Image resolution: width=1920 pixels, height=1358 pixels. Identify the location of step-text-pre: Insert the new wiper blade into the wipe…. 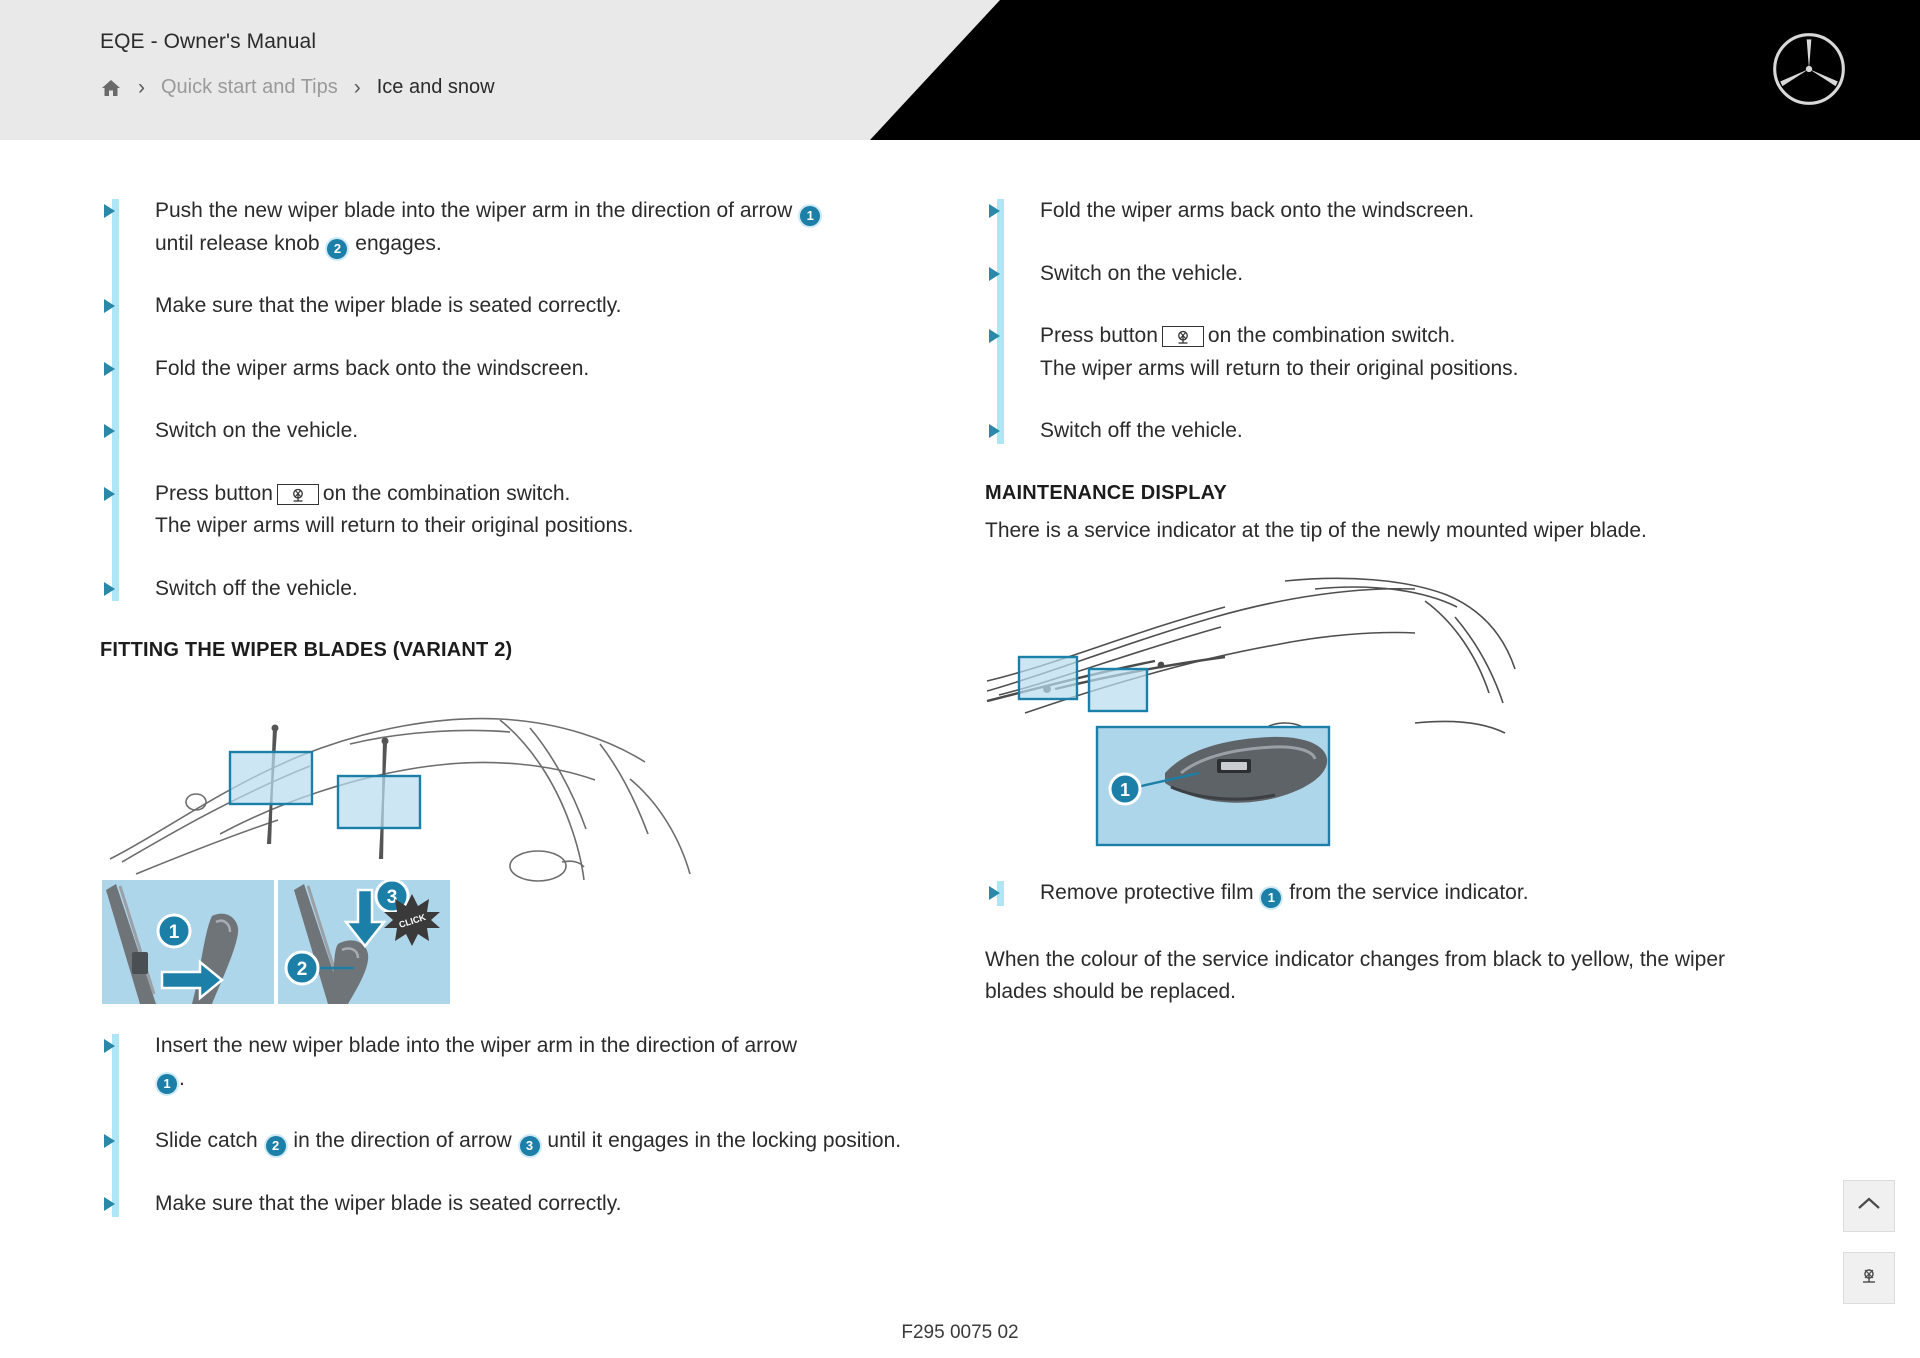
(476, 1046).